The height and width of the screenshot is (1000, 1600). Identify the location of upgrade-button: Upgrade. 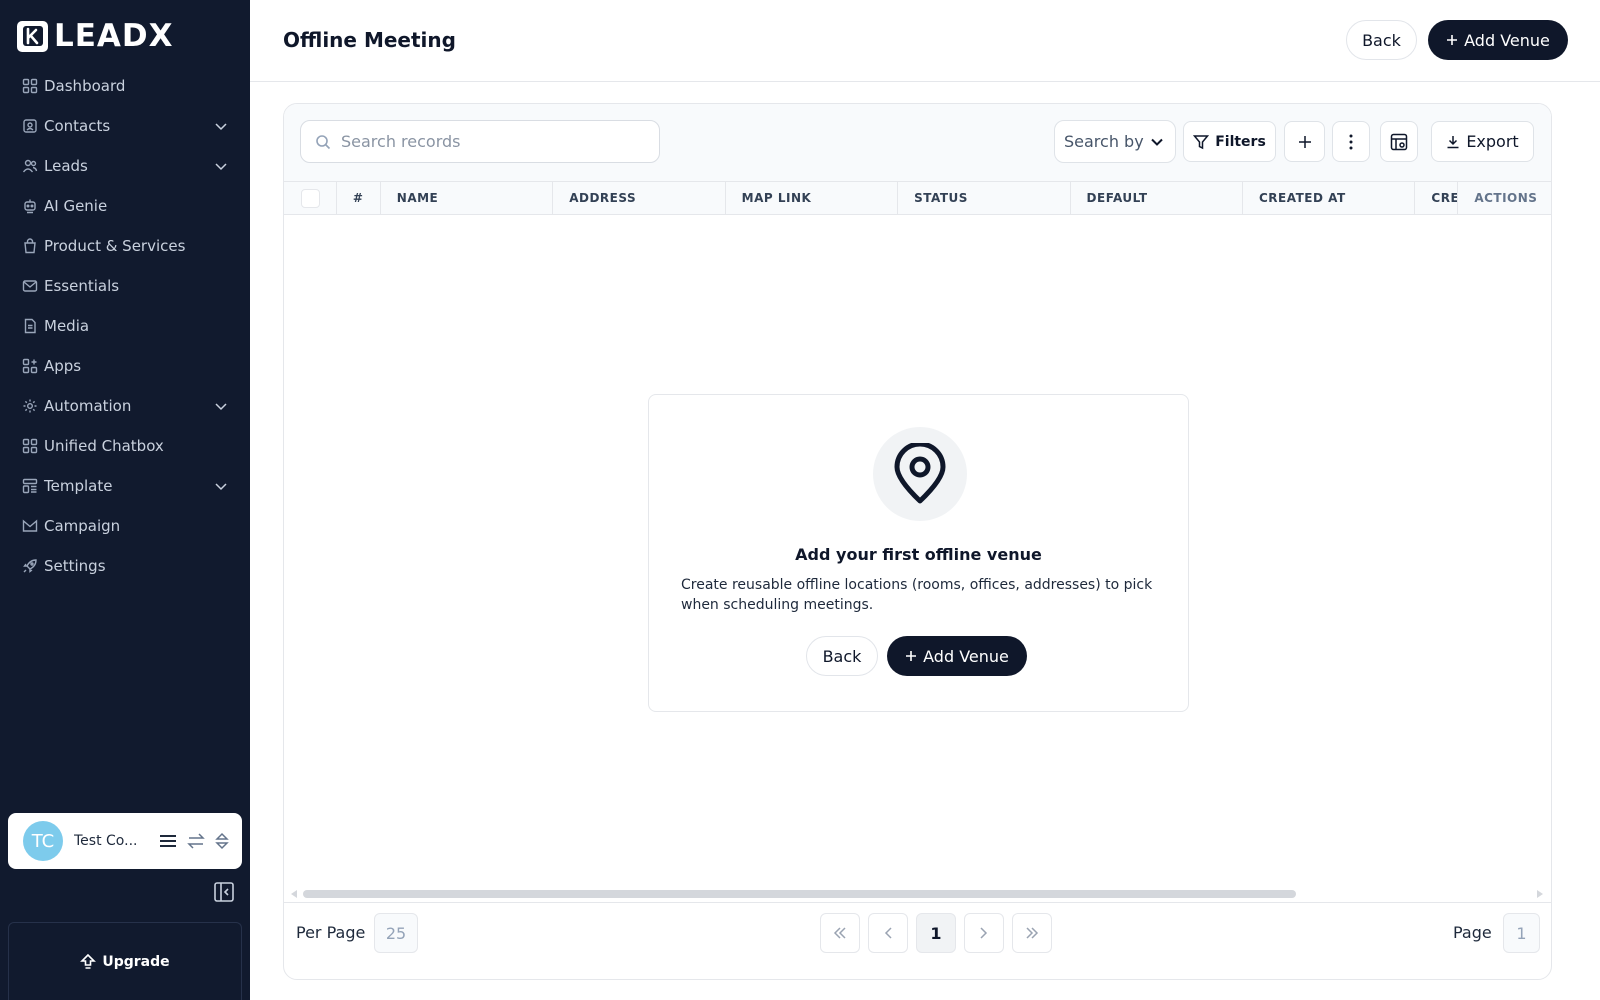
(125, 961).